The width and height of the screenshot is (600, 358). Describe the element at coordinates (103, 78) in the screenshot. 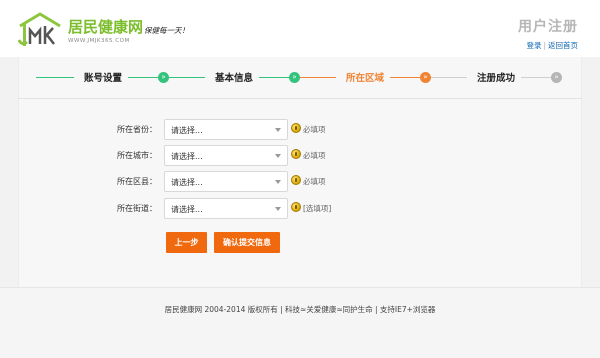

I see `step-label-account: 账号设置` at that location.